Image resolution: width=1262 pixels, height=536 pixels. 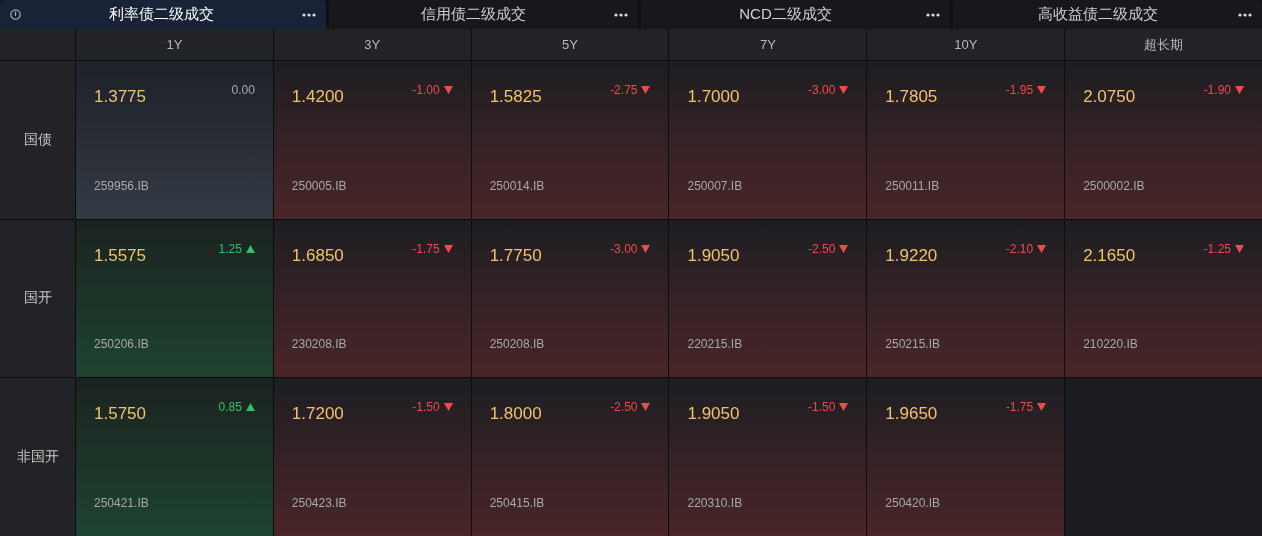 I want to click on column-header: 3Y, so click(x=372, y=44).